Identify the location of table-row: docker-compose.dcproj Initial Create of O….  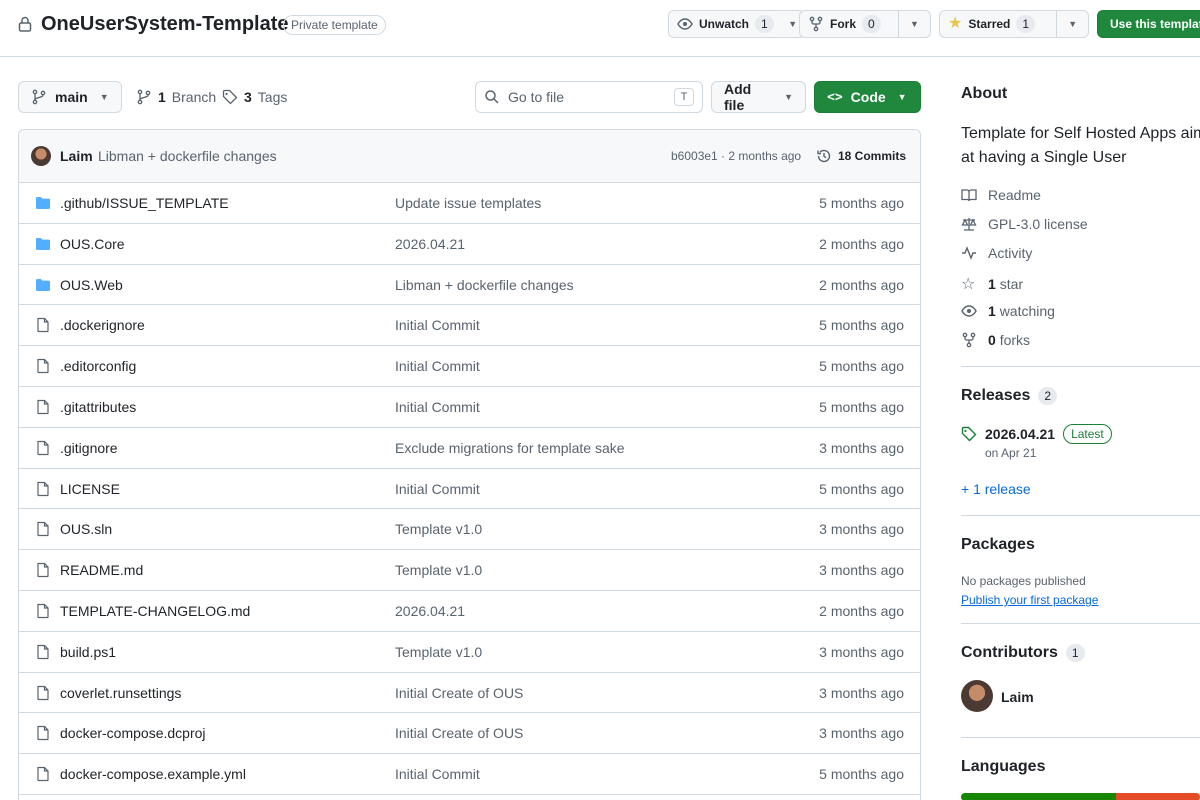
(469, 734).